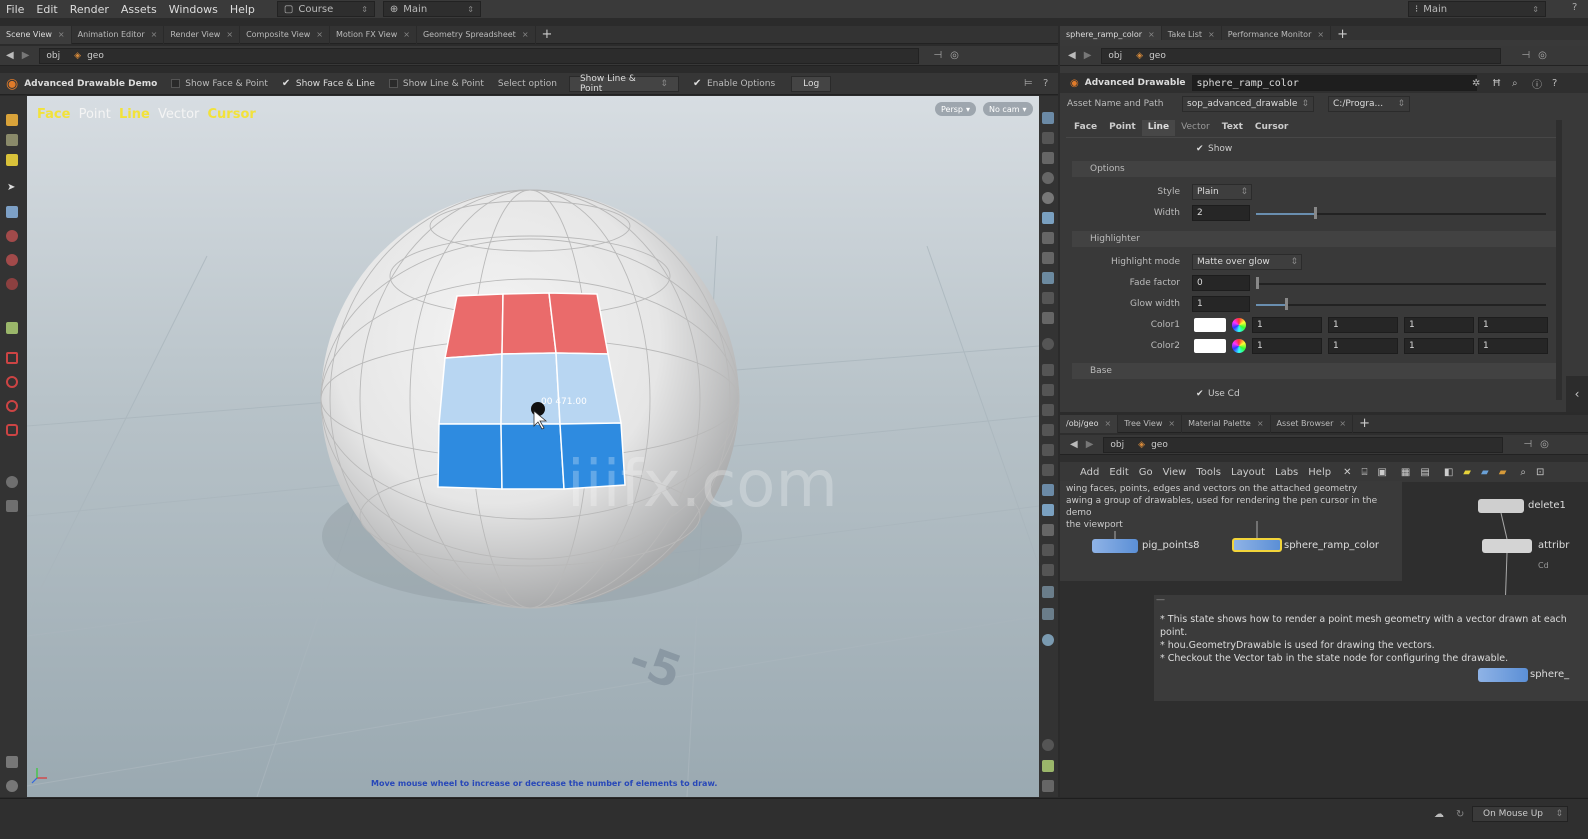  Describe the element at coordinates (1439, 346) in the screenshot. I see `color2-b: 1` at that location.